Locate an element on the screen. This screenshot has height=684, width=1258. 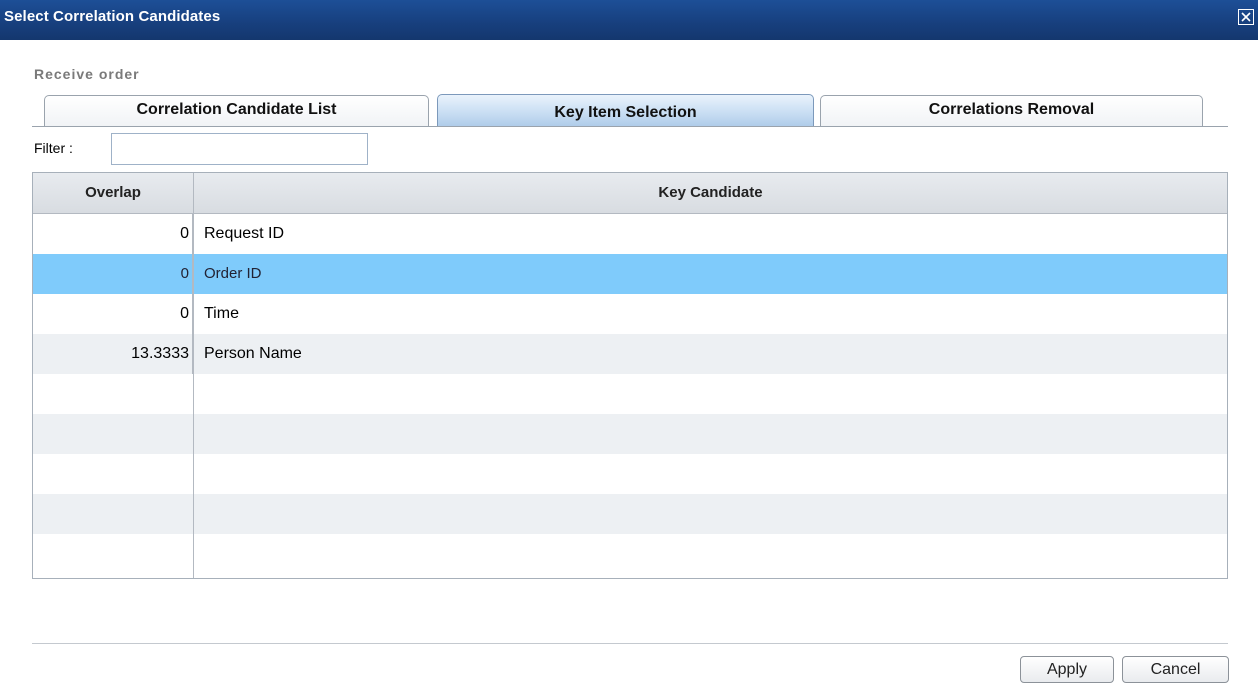
tab-divider is located at coordinates (630, 126).